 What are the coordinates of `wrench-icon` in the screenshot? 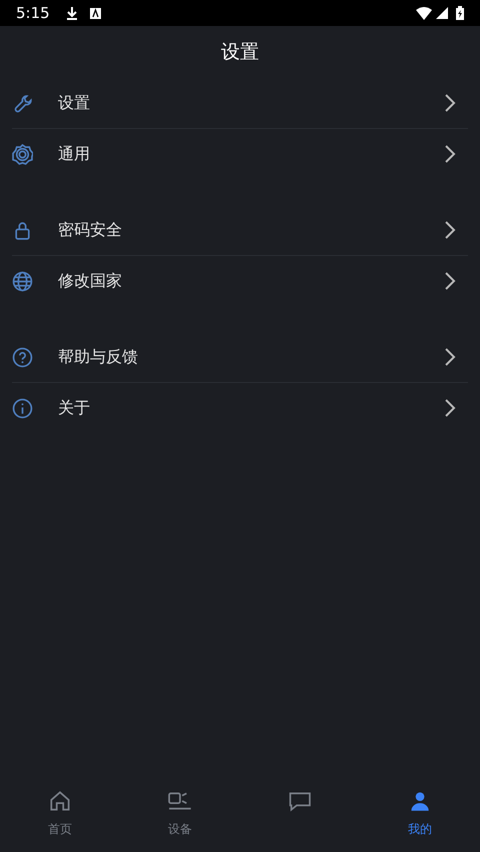 It's located at (22, 103).